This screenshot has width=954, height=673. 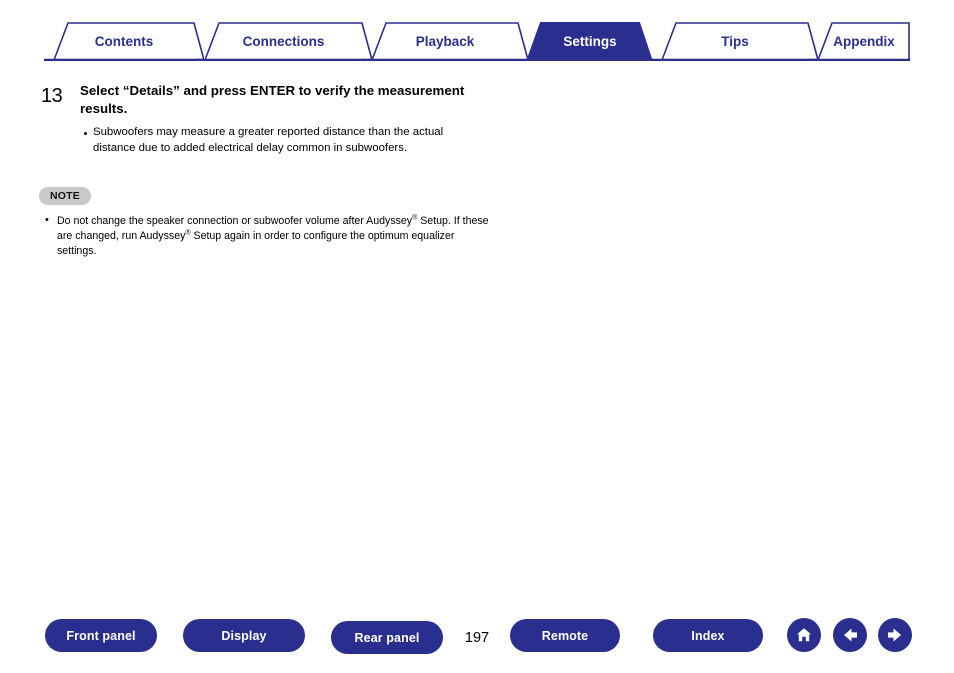 I want to click on tab-label: Playback, so click(x=445, y=41).